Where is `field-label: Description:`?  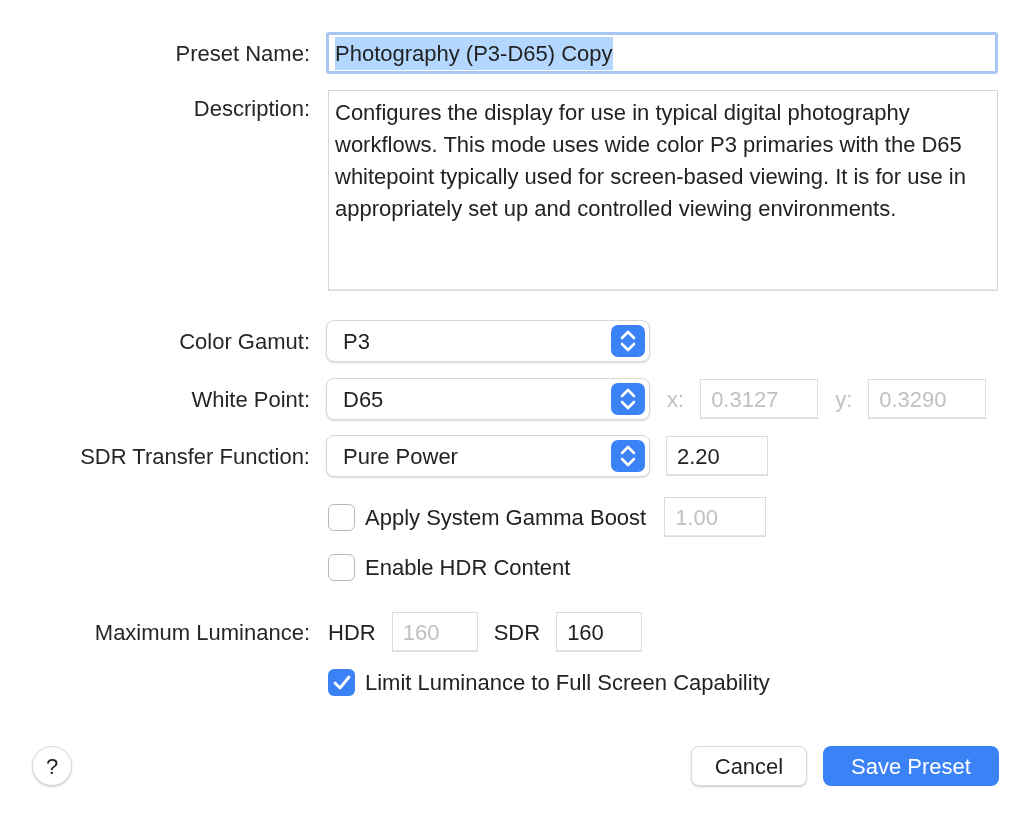 field-label: Description: is located at coordinates (251, 109).